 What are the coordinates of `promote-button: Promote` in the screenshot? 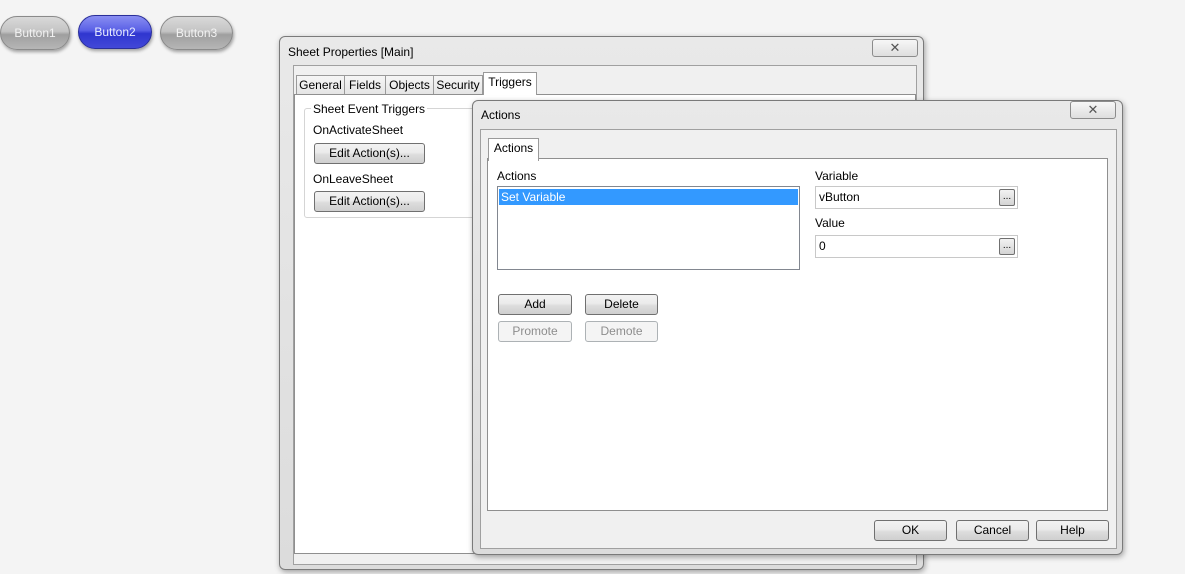 It's located at (535, 331).